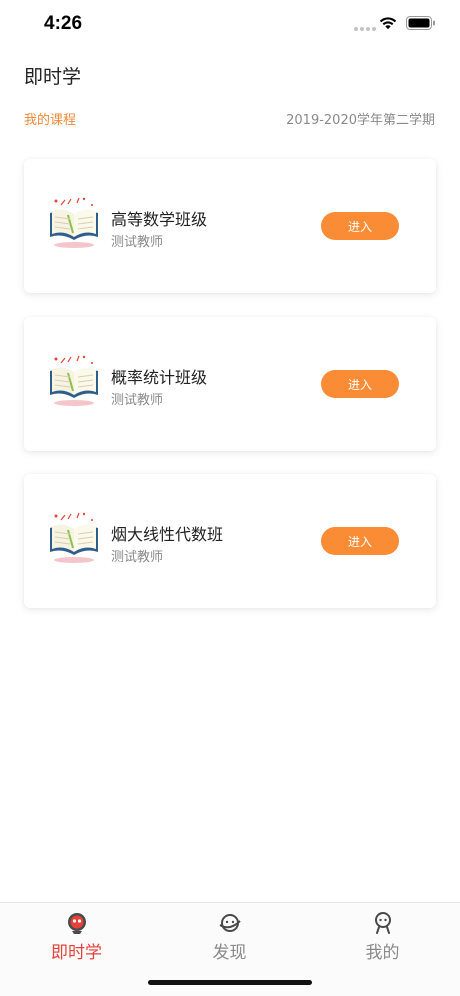  I want to click on planet-icon, so click(229, 923).